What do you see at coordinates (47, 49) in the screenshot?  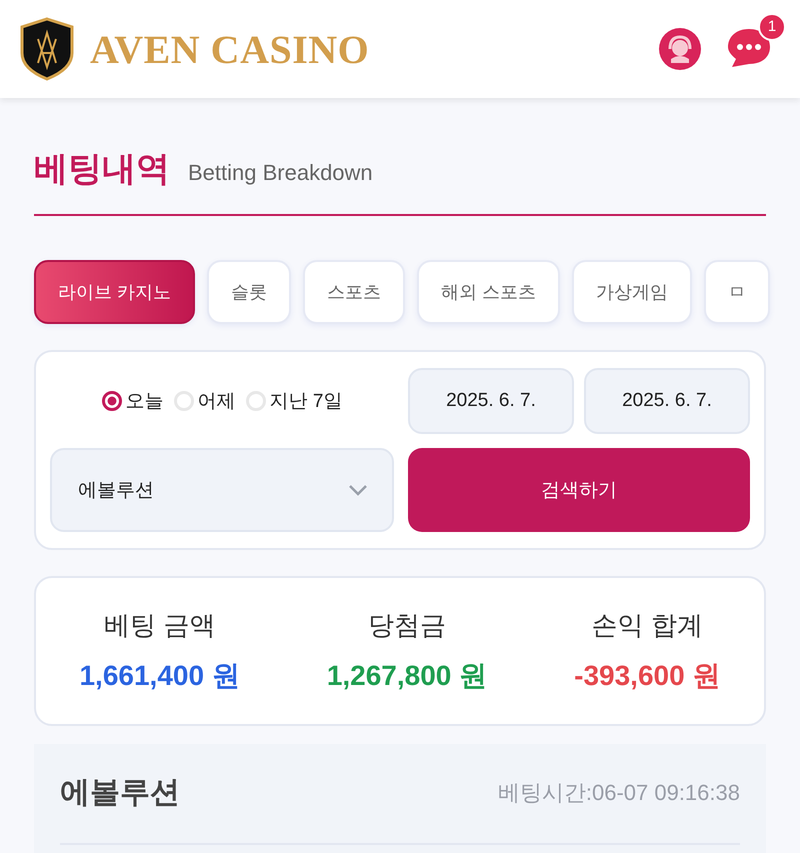 I see `shield-logo-icon` at bounding box center [47, 49].